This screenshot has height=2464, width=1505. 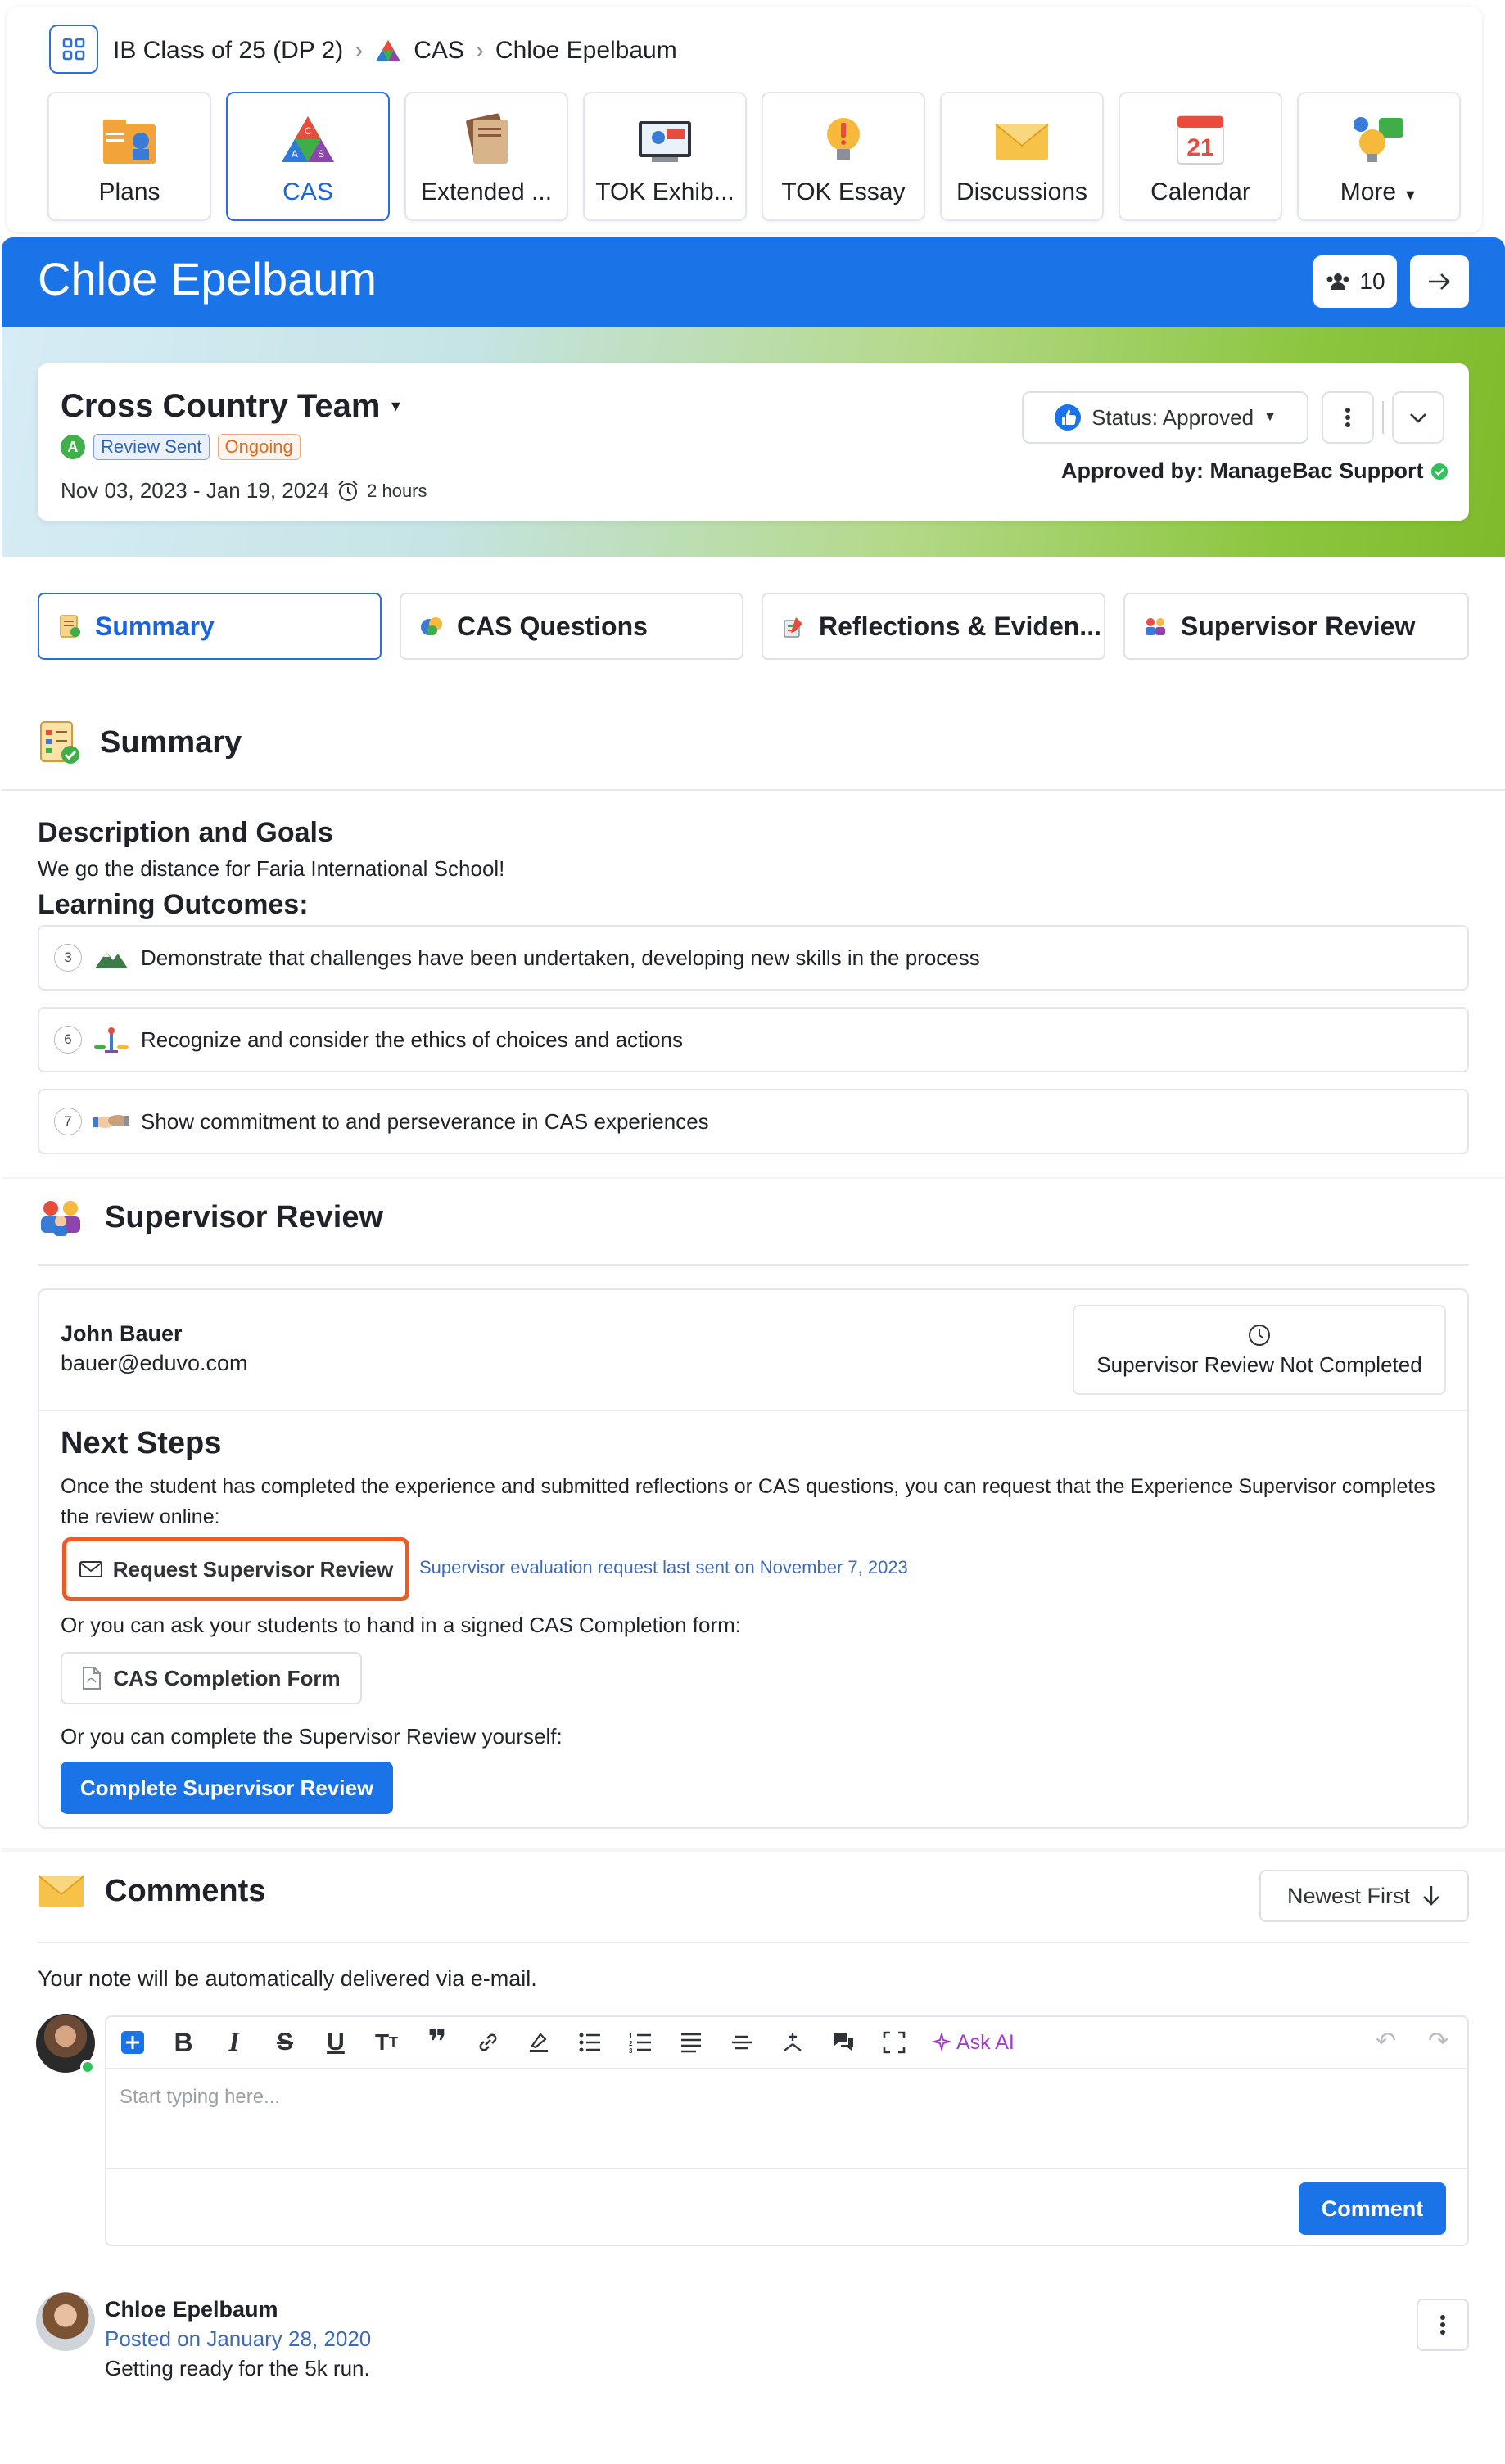 What do you see at coordinates (1439, 281) in the screenshot?
I see `next-student-button` at bounding box center [1439, 281].